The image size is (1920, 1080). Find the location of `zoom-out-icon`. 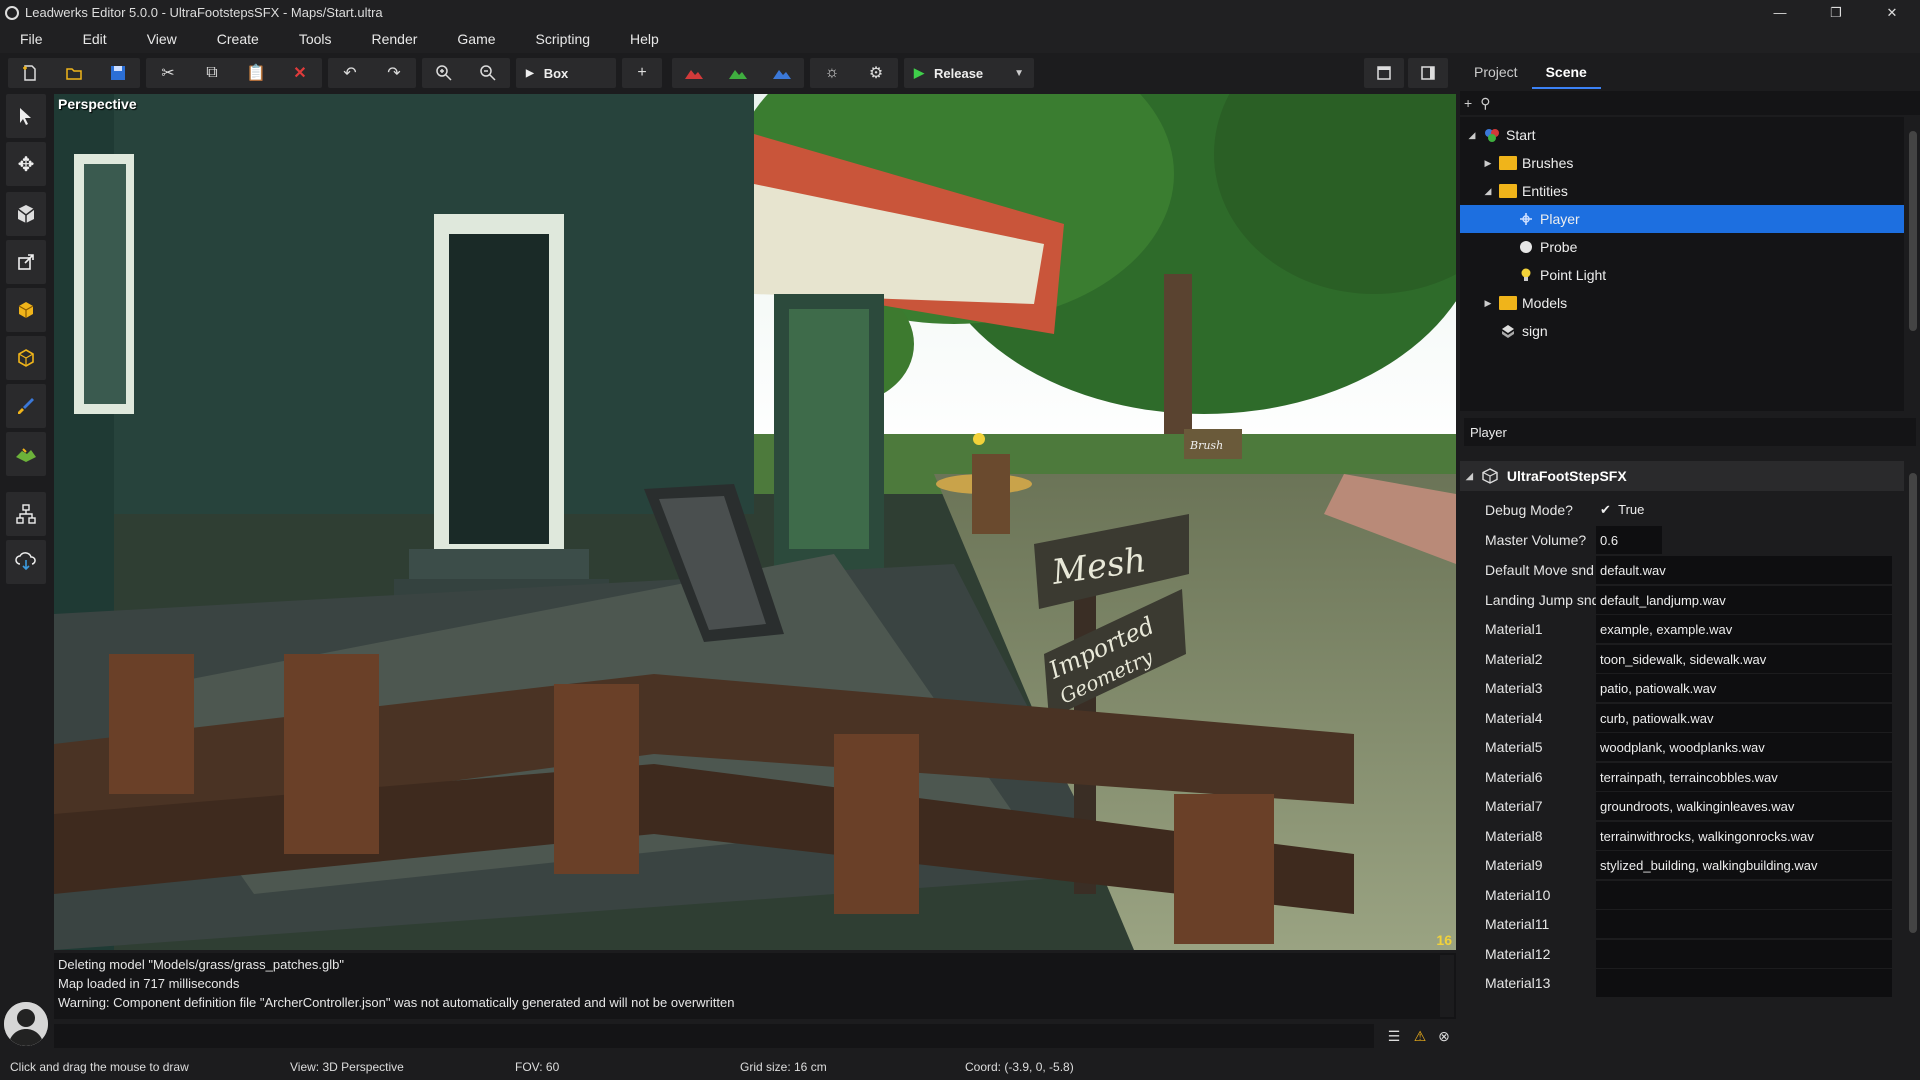

zoom-out-icon is located at coordinates (488, 73).